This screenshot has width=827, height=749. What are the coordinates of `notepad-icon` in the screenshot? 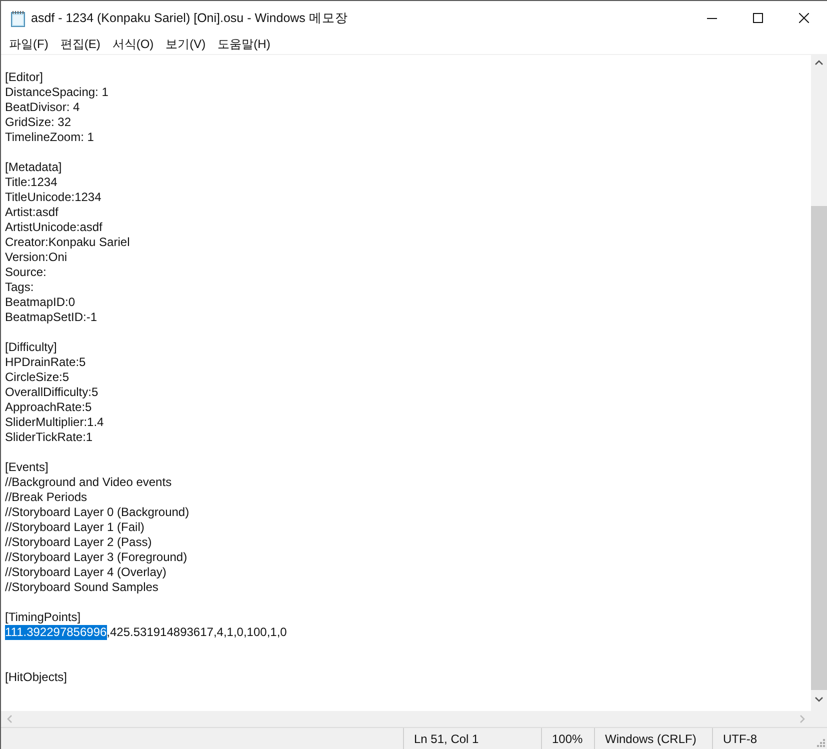 It's located at (18, 18).